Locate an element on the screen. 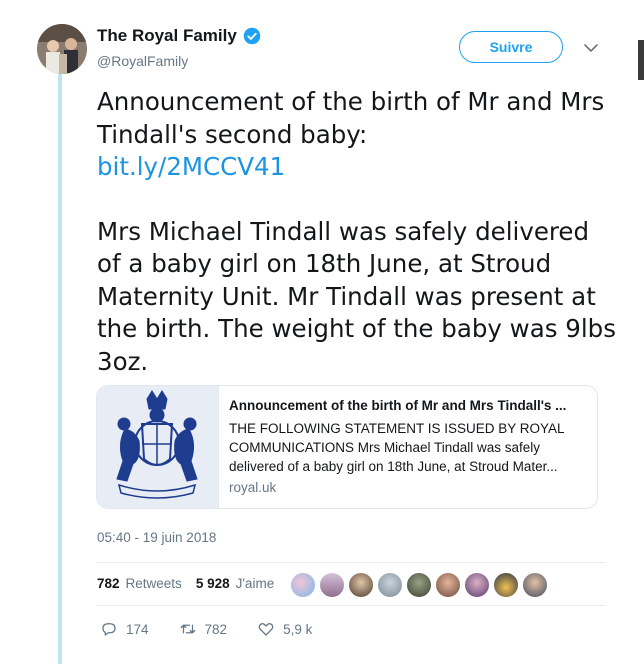  reply-icon is located at coordinates (109, 629).